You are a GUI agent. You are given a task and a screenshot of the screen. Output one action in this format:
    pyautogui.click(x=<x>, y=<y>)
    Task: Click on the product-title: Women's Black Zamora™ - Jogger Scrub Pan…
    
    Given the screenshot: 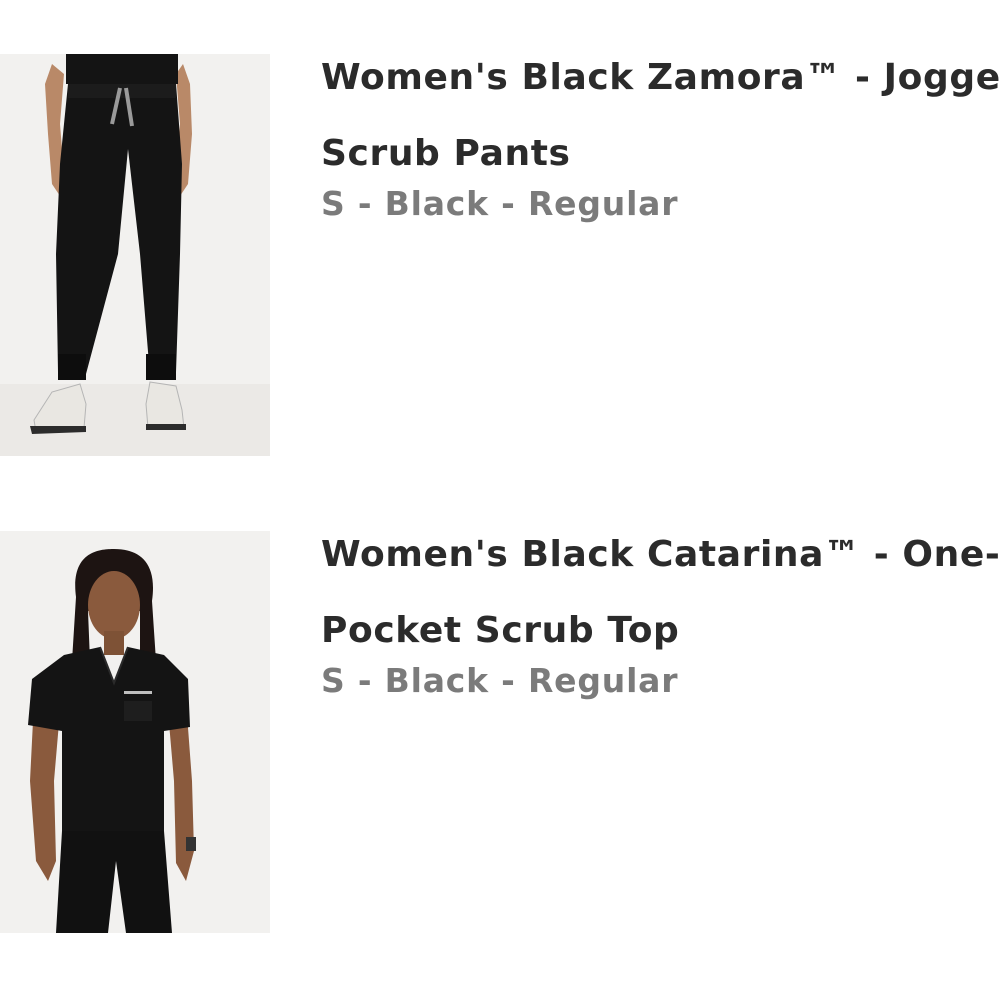 What is the action you would take?
    pyautogui.click(x=660, y=123)
    